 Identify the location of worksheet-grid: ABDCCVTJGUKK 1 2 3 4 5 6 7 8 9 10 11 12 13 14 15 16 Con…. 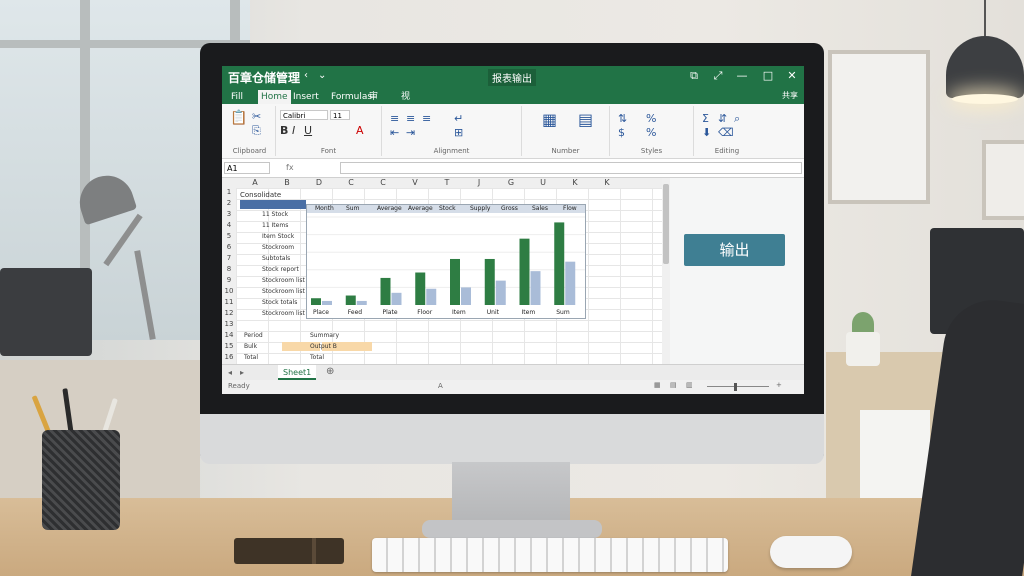
(442, 275).